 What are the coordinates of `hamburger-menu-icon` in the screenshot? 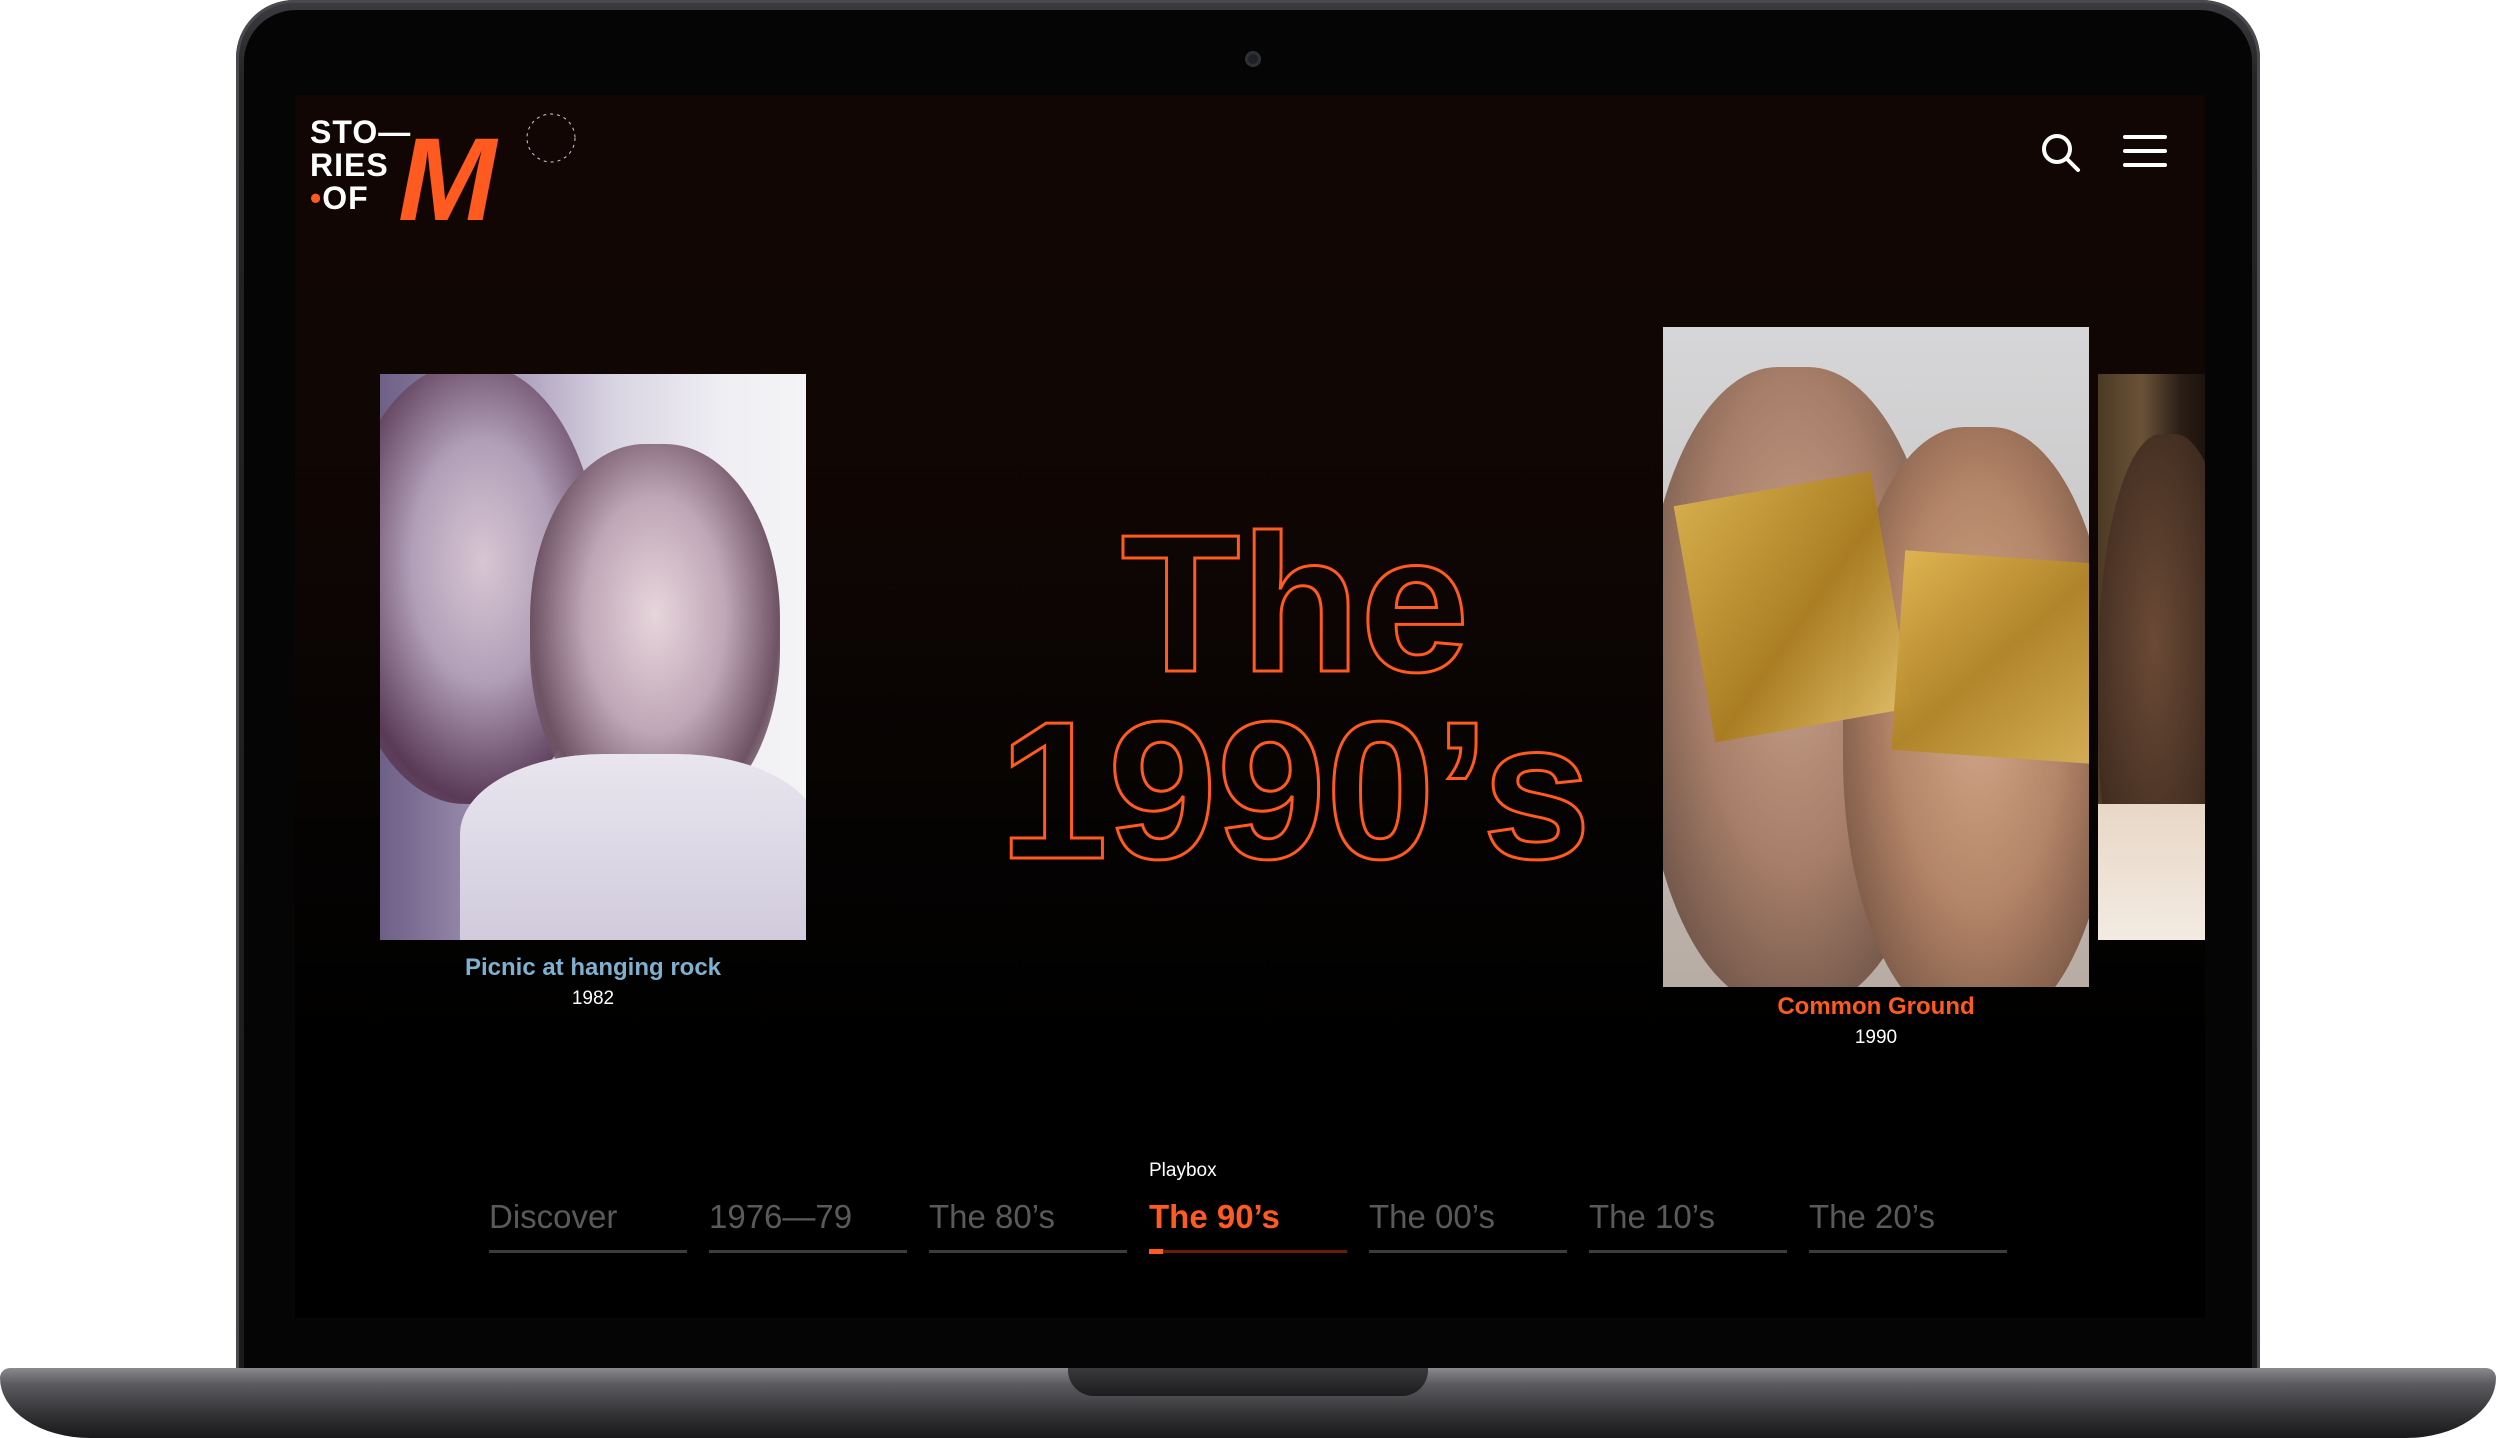 It's located at (2145, 152).